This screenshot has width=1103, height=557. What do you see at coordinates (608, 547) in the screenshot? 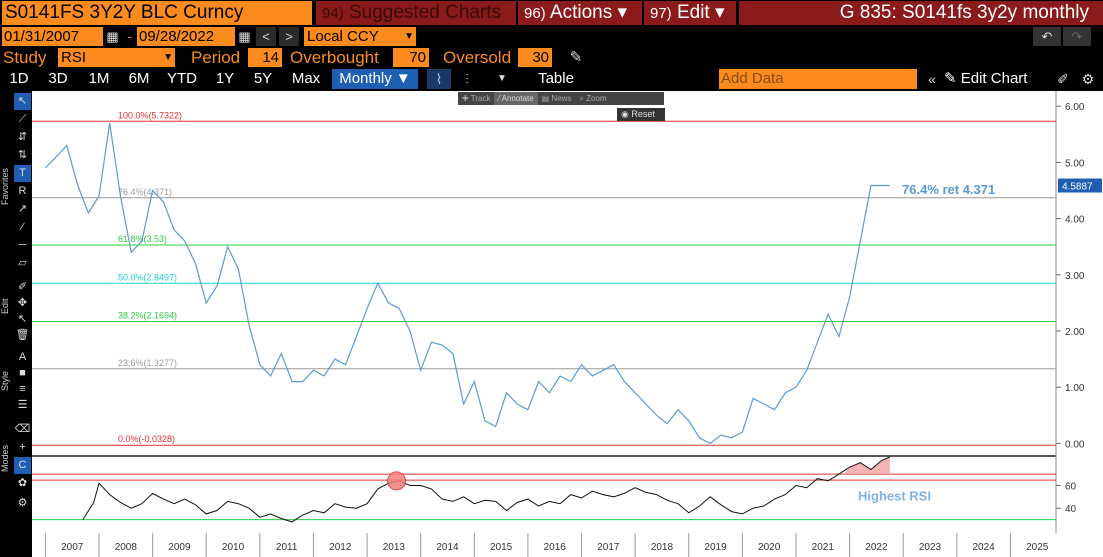
I see `x-tick-label: 2017` at bounding box center [608, 547].